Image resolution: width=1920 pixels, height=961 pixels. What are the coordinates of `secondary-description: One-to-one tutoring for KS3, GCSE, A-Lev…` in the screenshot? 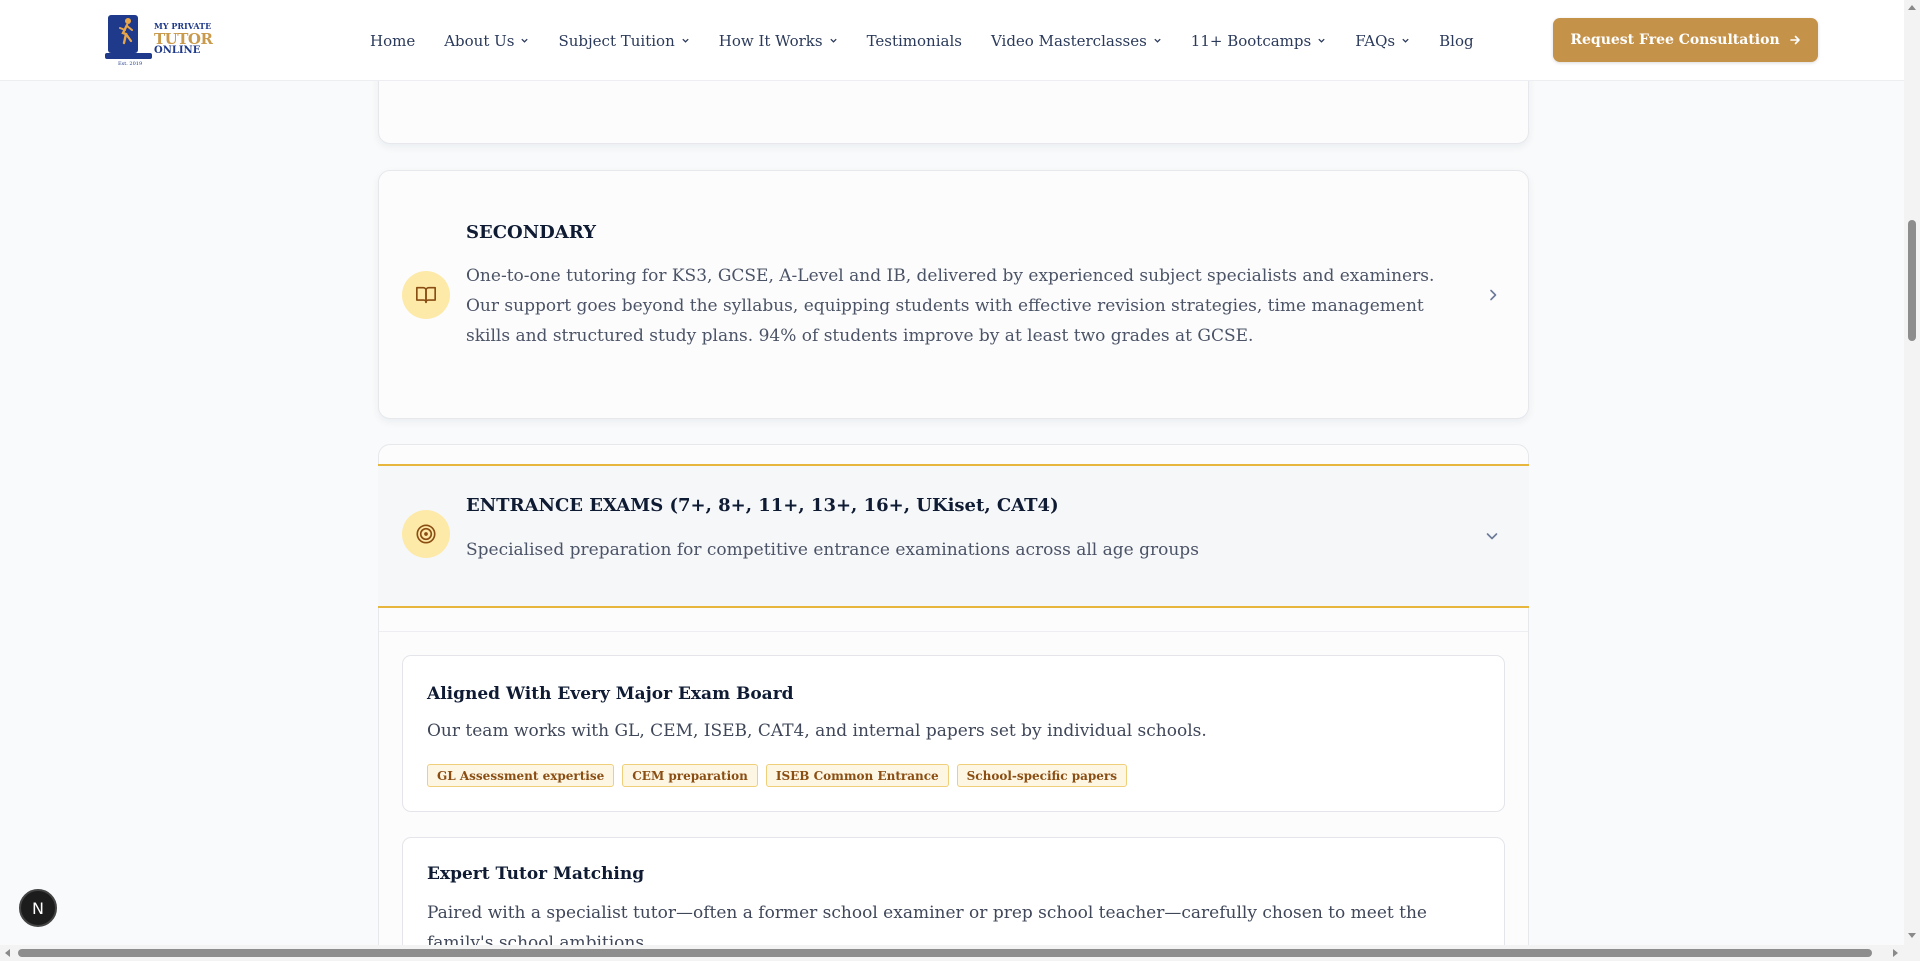 It's located at (950, 306).